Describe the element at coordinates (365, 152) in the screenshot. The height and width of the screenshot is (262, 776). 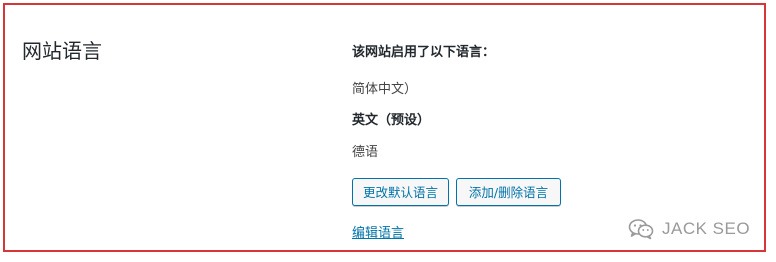
I see `language-item-german: 德语` at that location.